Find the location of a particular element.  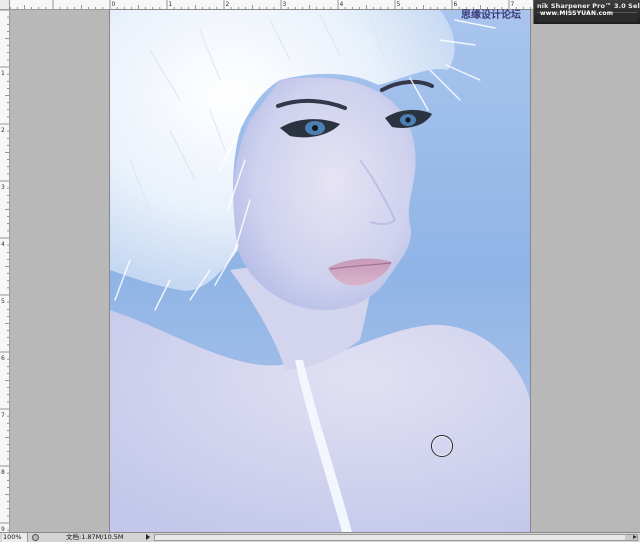

scroll-right-arrow-icon is located at coordinates (635, 537).